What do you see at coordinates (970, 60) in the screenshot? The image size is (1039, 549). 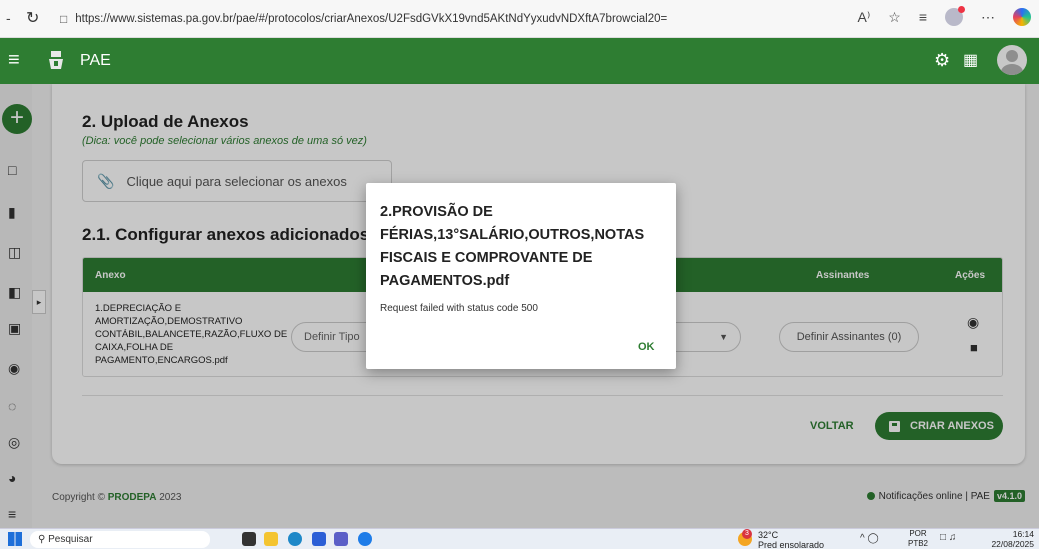 I see `apps-grid-icon: ▦` at bounding box center [970, 60].